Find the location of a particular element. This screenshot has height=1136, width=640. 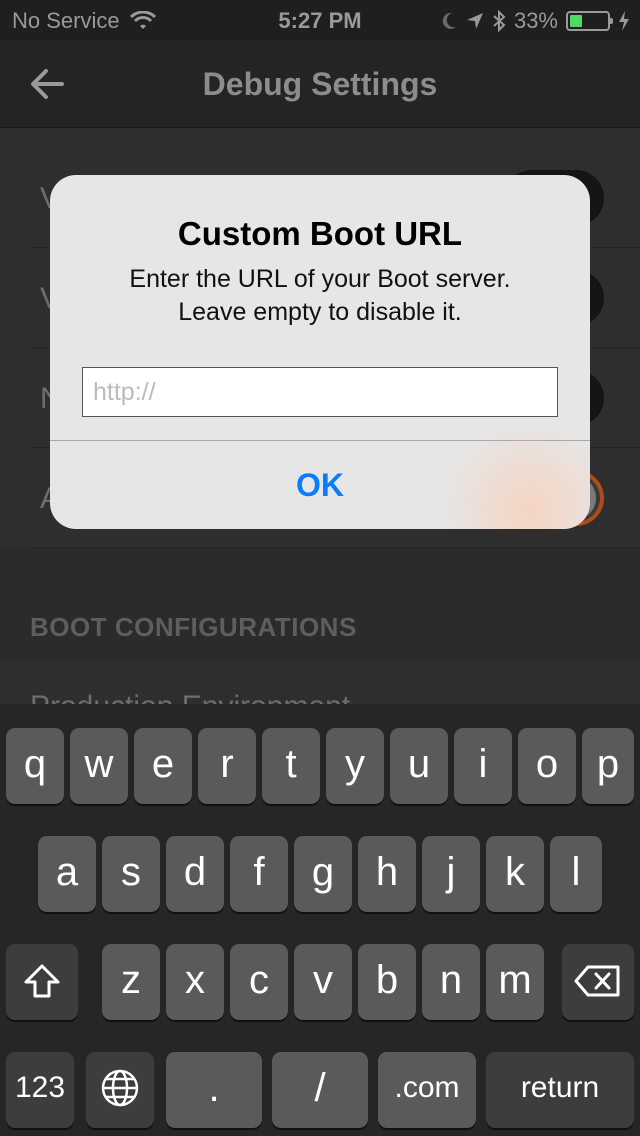

delete-key is located at coordinates (598, 982).